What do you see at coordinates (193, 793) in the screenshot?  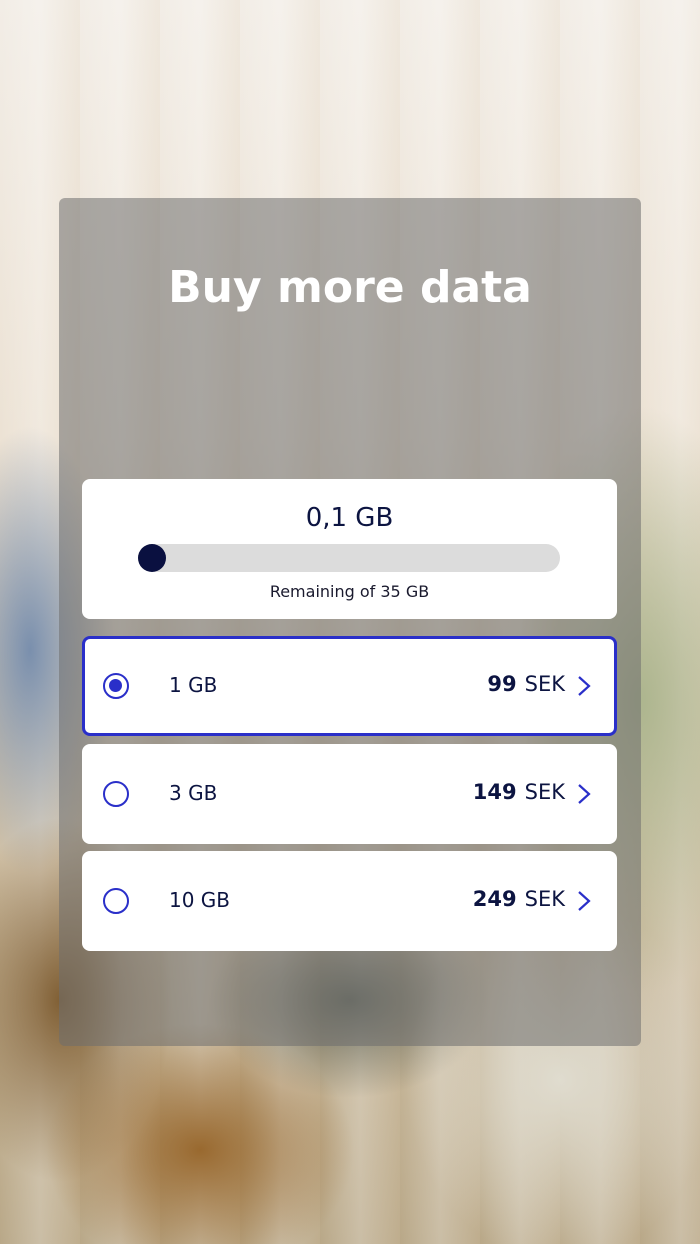 I see `option-label: 3 GB` at bounding box center [193, 793].